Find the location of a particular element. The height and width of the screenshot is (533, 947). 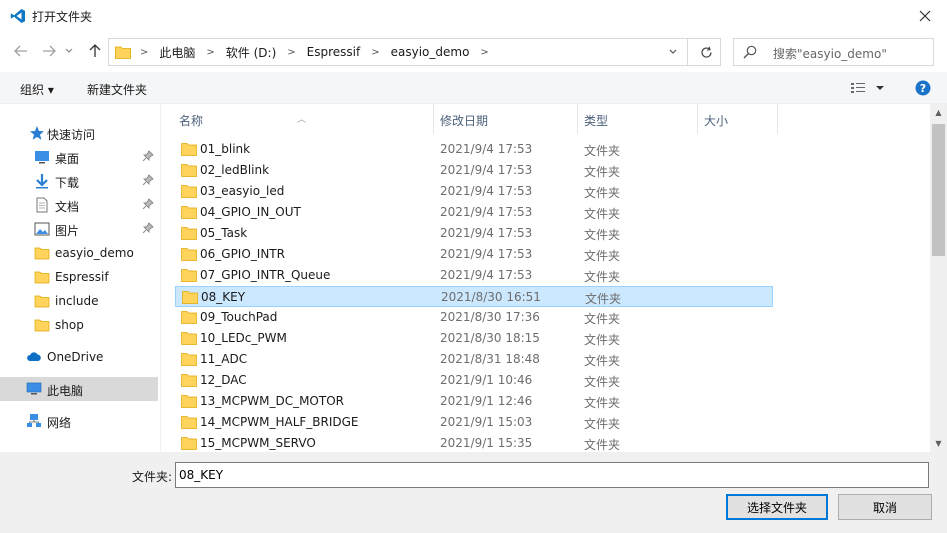

file-modified-date: 2021/9/4 17:53 is located at coordinates (486, 233).